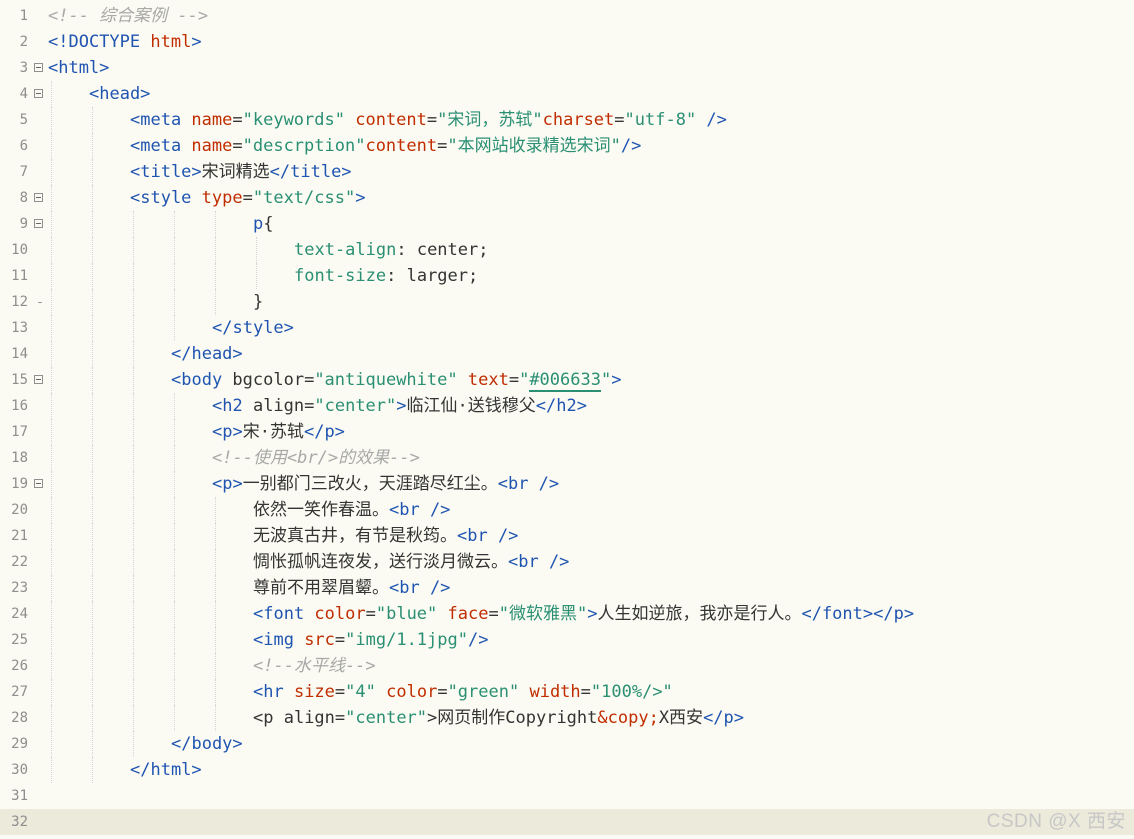 The height and width of the screenshot is (839, 1134). What do you see at coordinates (442, 692) in the screenshot?
I see `code-token: =` at bounding box center [442, 692].